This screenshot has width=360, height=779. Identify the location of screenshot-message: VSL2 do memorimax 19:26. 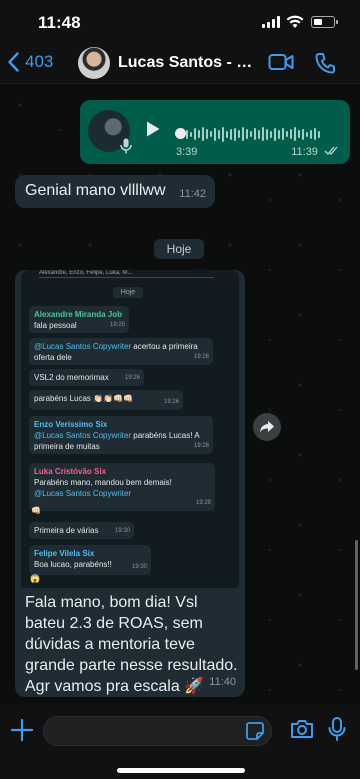
(86, 377).